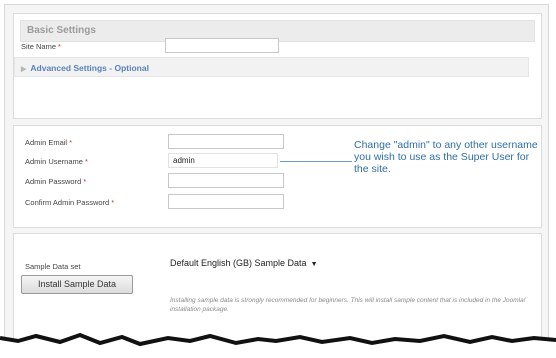 This screenshot has height=358, width=556. I want to click on sample-data-select: Default English (GB) Sample Data ▼, so click(244, 263).